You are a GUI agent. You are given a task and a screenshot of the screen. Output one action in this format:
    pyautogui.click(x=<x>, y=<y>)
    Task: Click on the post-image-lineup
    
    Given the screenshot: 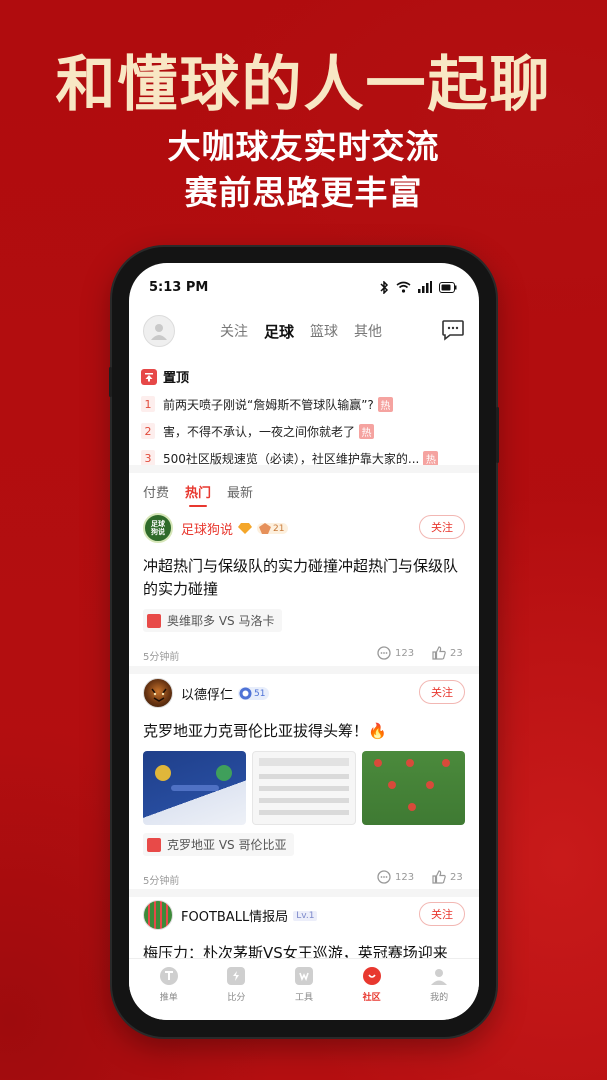 What is the action you would take?
    pyautogui.click(x=414, y=788)
    